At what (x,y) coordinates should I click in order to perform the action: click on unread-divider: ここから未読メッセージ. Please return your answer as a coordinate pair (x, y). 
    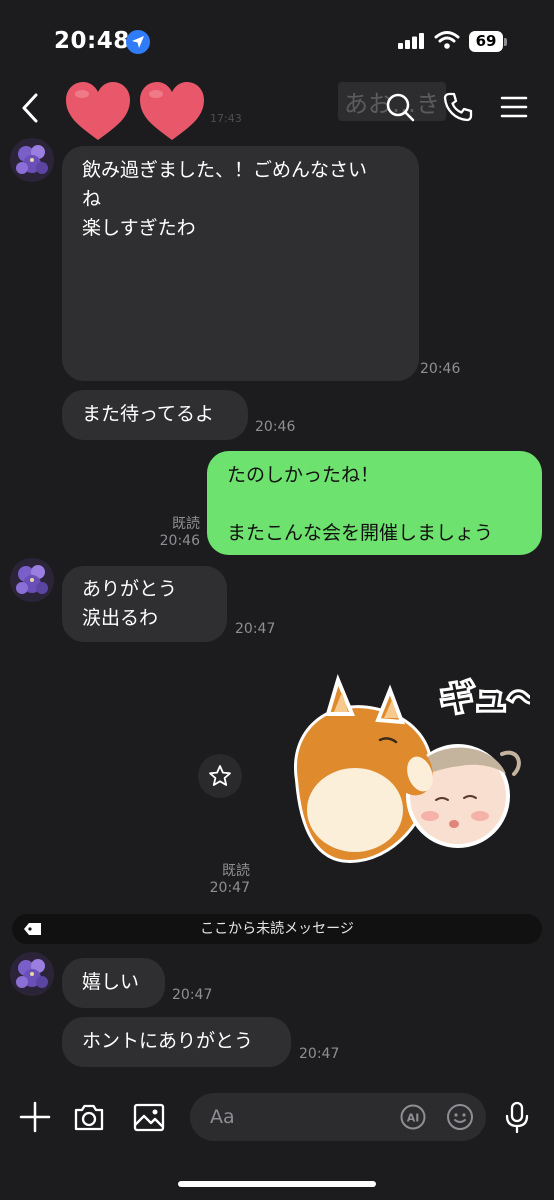
    Looking at the image, I should click on (277, 929).